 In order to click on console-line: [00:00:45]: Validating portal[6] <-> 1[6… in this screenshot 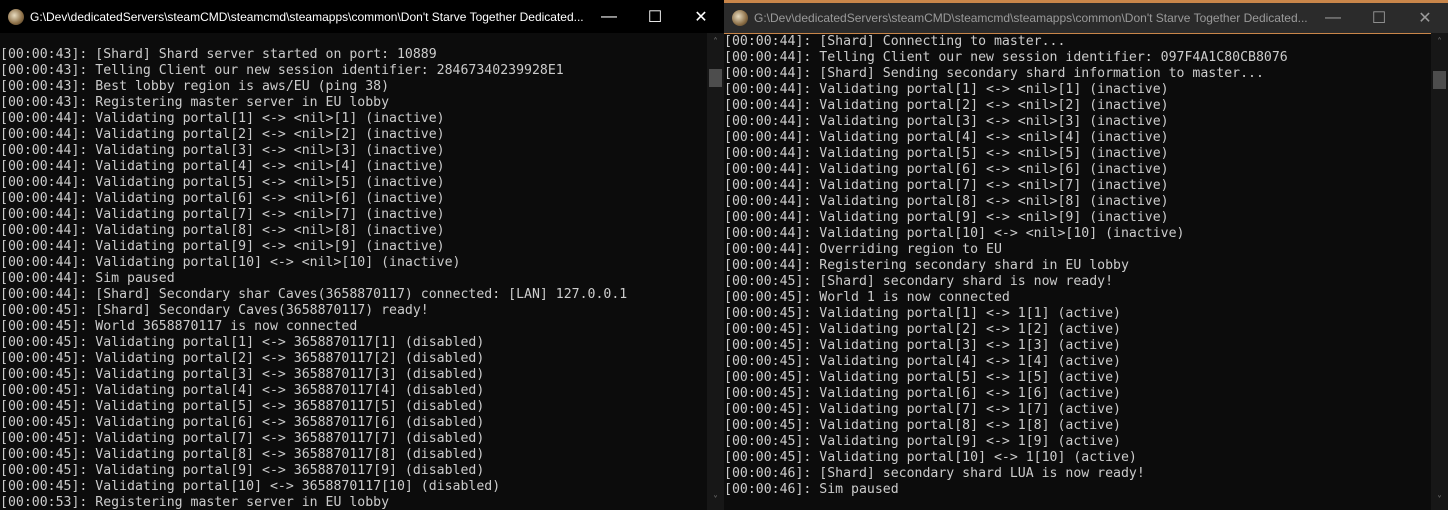, I will do `click(922, 393)`.